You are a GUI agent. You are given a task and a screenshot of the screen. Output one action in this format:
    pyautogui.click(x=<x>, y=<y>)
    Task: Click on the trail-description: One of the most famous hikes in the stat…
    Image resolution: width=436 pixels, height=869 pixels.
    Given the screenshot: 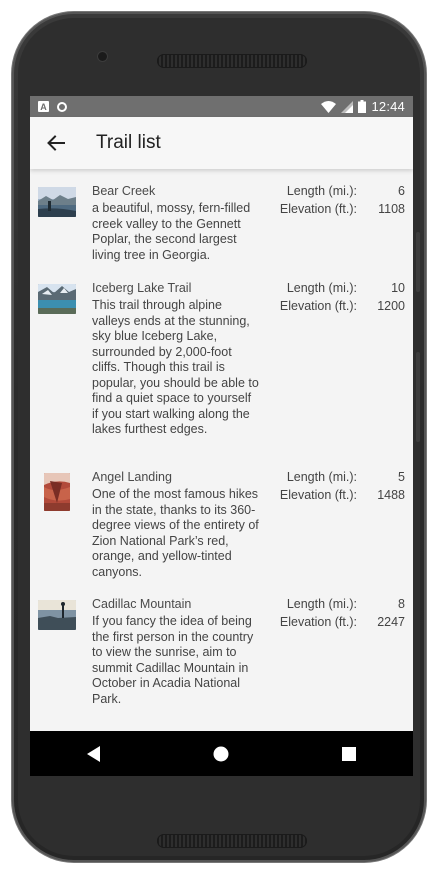 What is the action you would take?
    pyautogui.click(x=175, y=533)
    